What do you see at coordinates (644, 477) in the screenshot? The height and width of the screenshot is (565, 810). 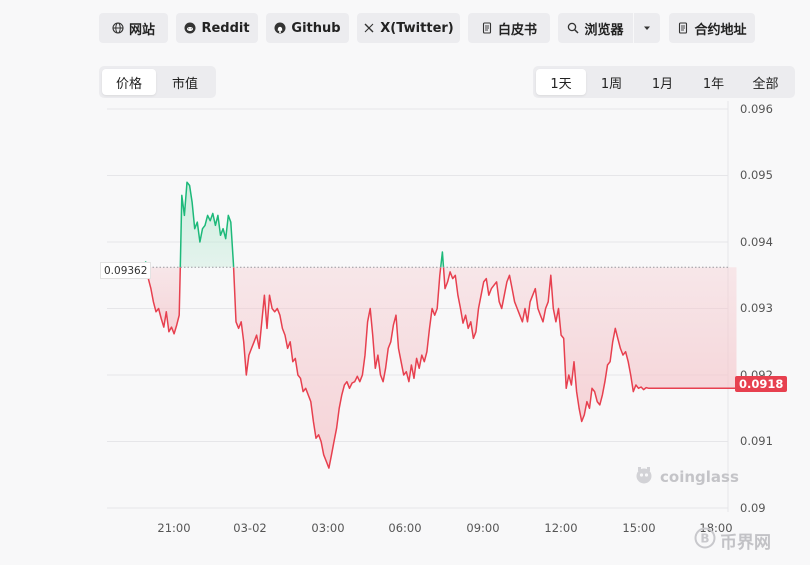 I see `coinglass-logo-icon` at bounding box center [644, 477].